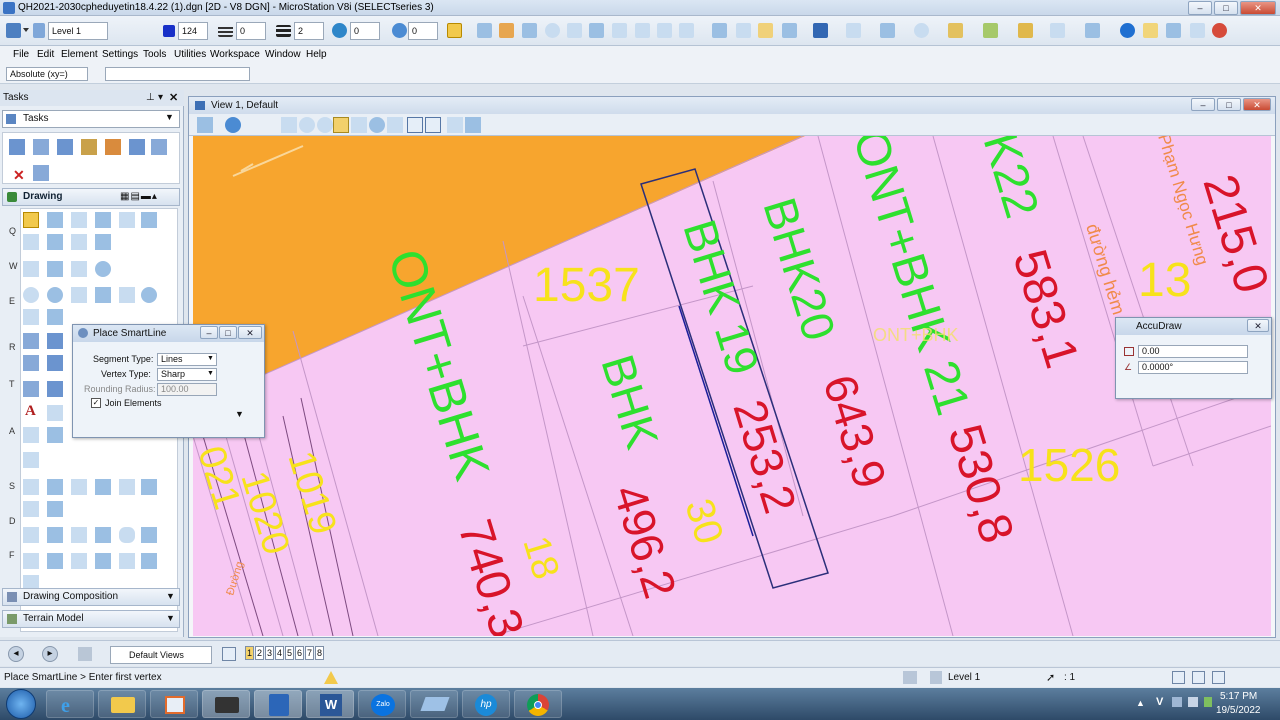  What do you see at coordinates (365, 31) in the screenshot?
I see `transparency-select: 0` at bounding box center [365, 31].